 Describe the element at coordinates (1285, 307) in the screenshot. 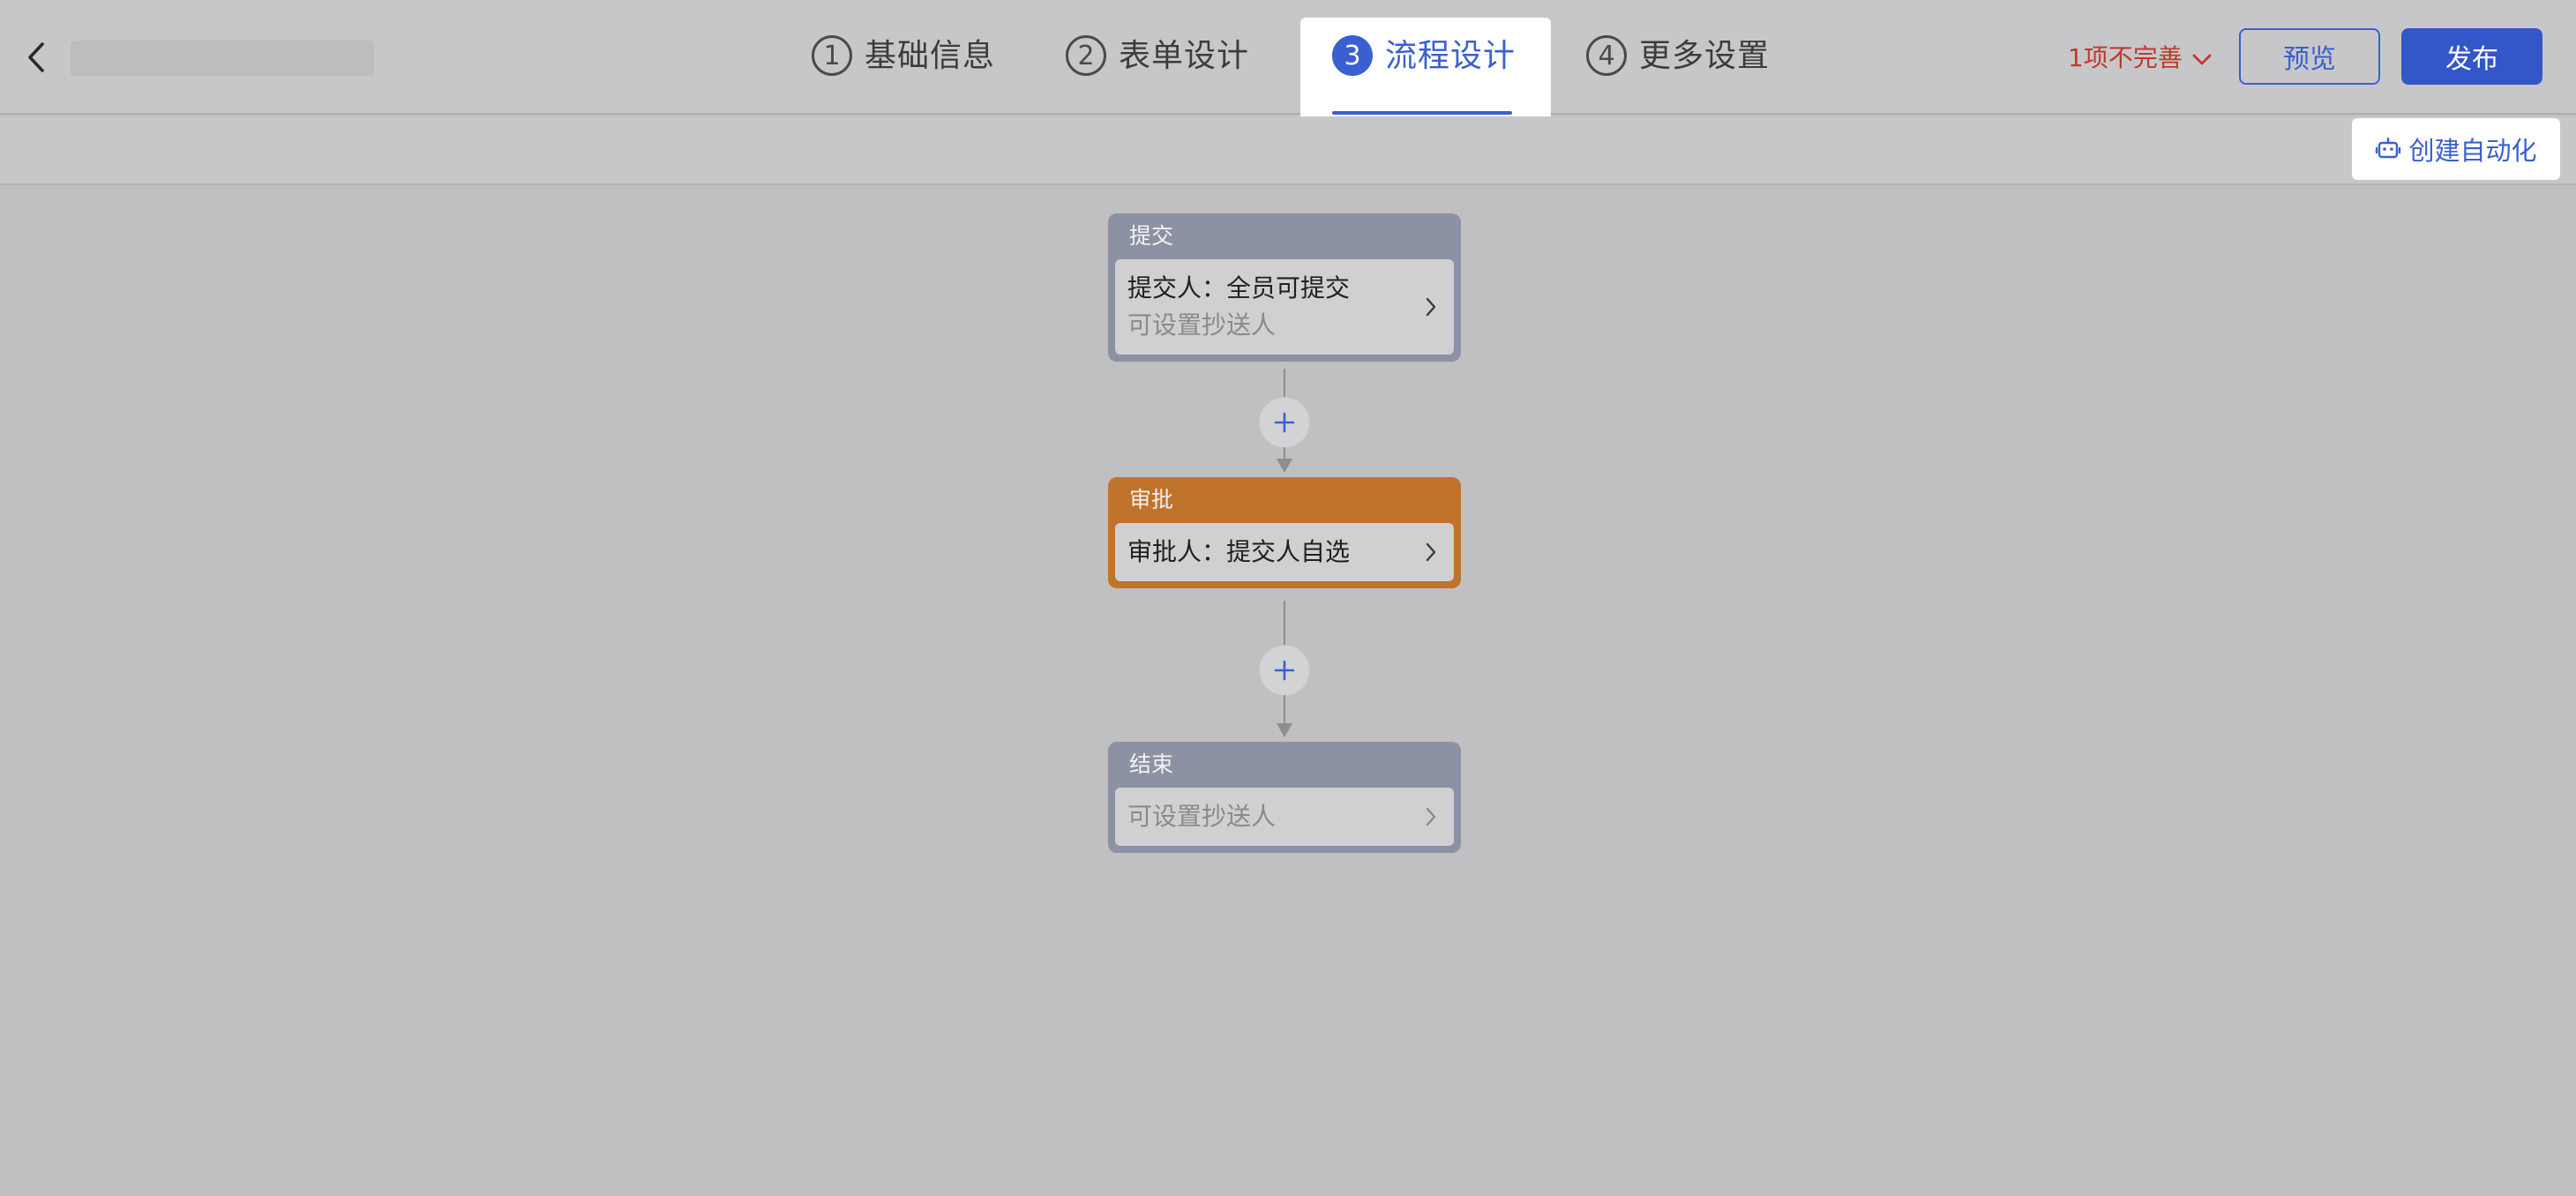

I see `node-submit-config: 提交人：全员可提交 可设置抄送人` at that location.